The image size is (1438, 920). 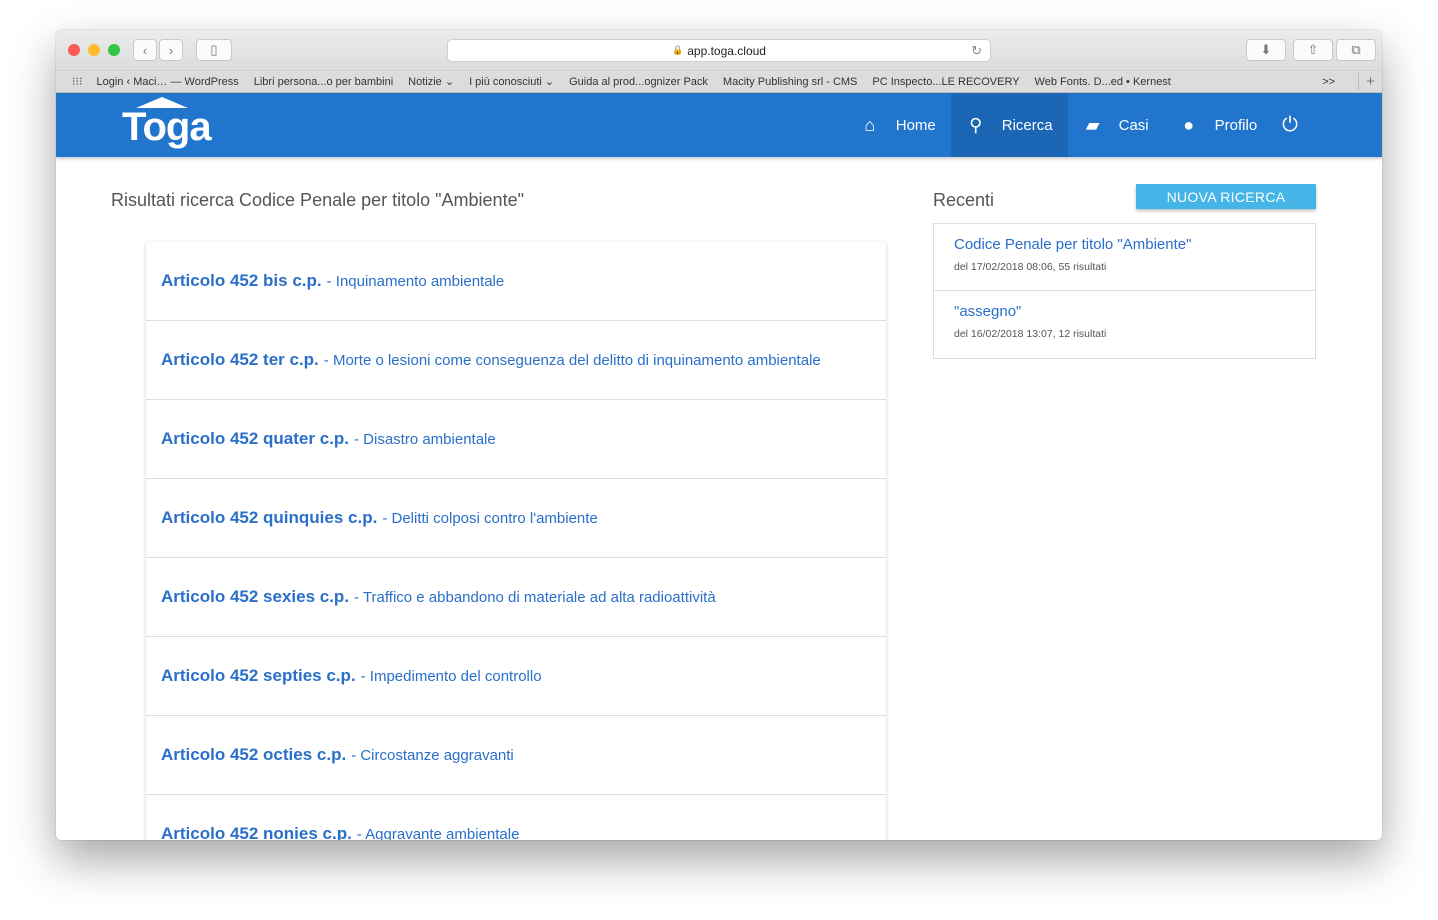 I want to click on article-title: - Delitti colposi contro l'ambiente, so click(x=490, y=518).